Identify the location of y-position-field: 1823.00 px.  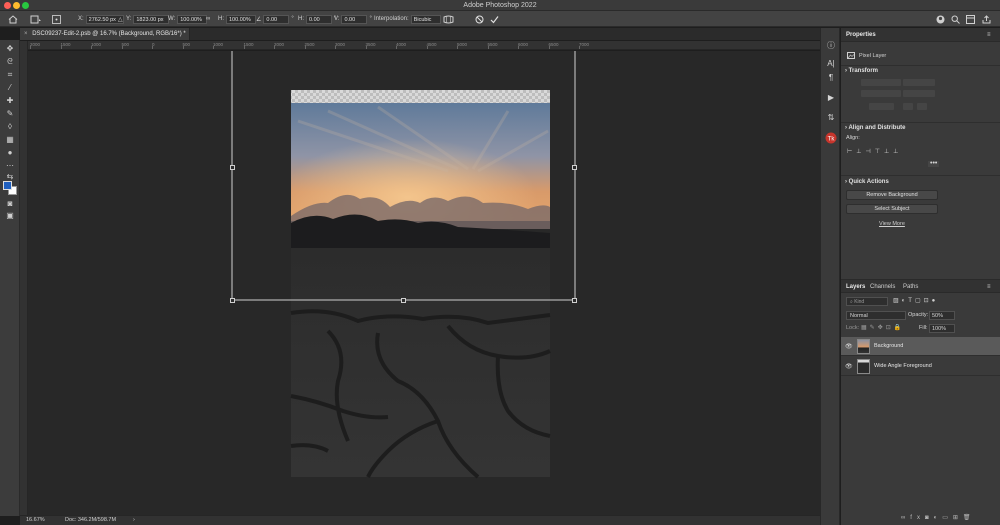
(151, 19).